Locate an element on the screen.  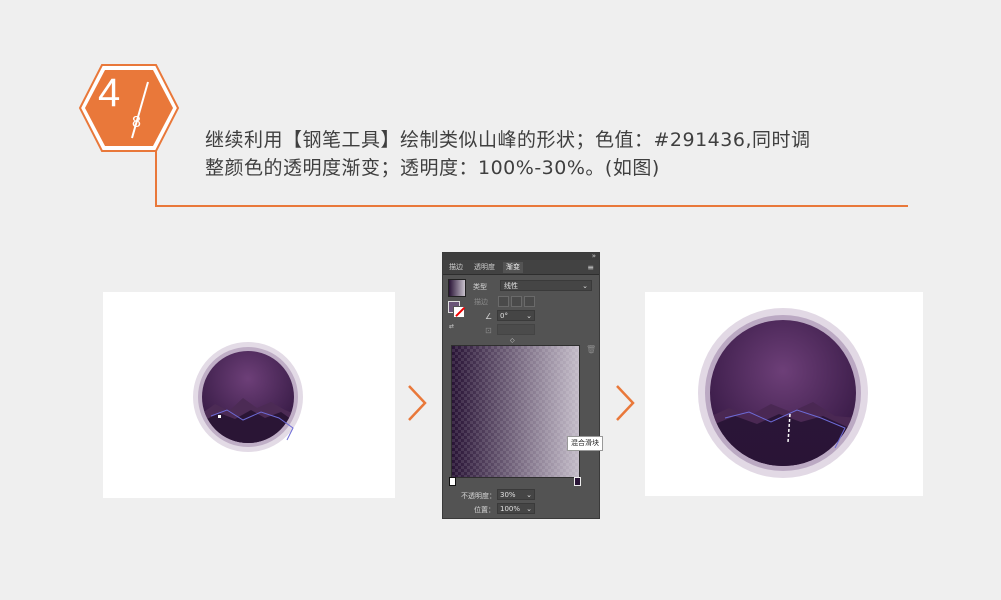
tab-gradient: 渐变 is located at coordinates (513, 267).